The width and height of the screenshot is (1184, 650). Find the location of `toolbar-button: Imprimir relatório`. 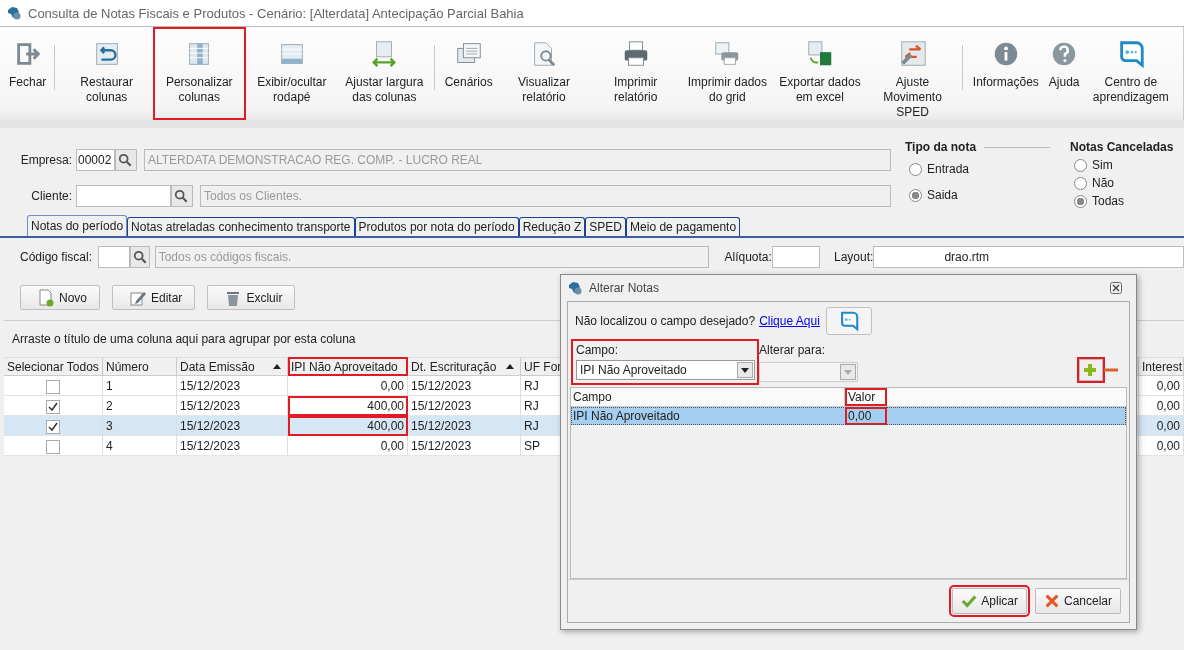

toolbar-button: Imprimir relatório is located at coordinates (636, 73).